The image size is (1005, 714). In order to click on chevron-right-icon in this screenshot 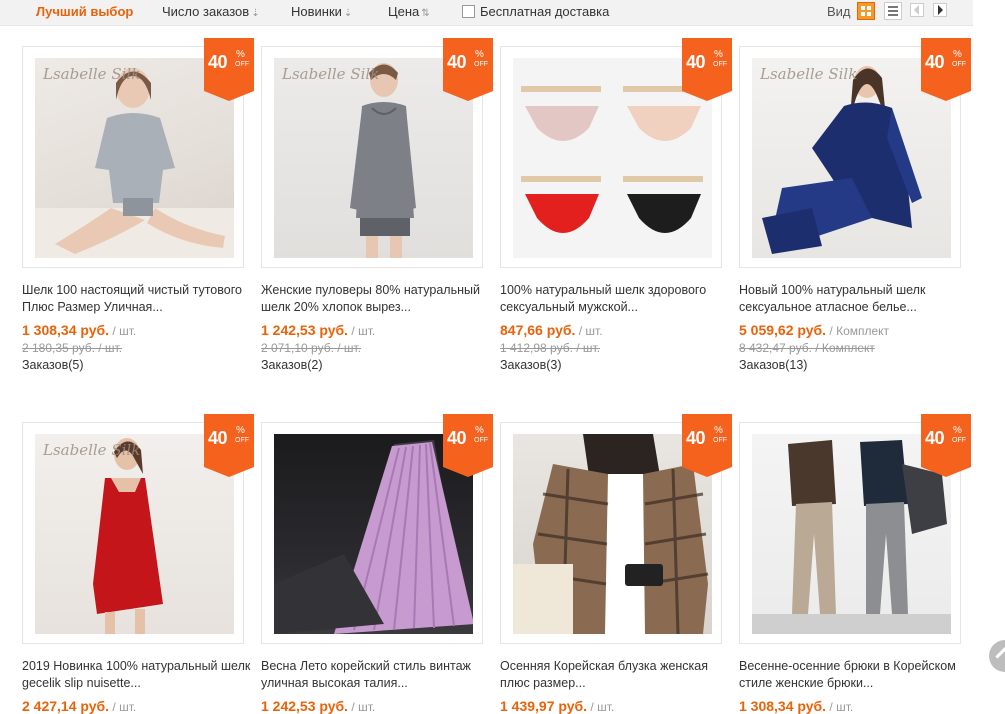, I will do `click(940, 10)`.